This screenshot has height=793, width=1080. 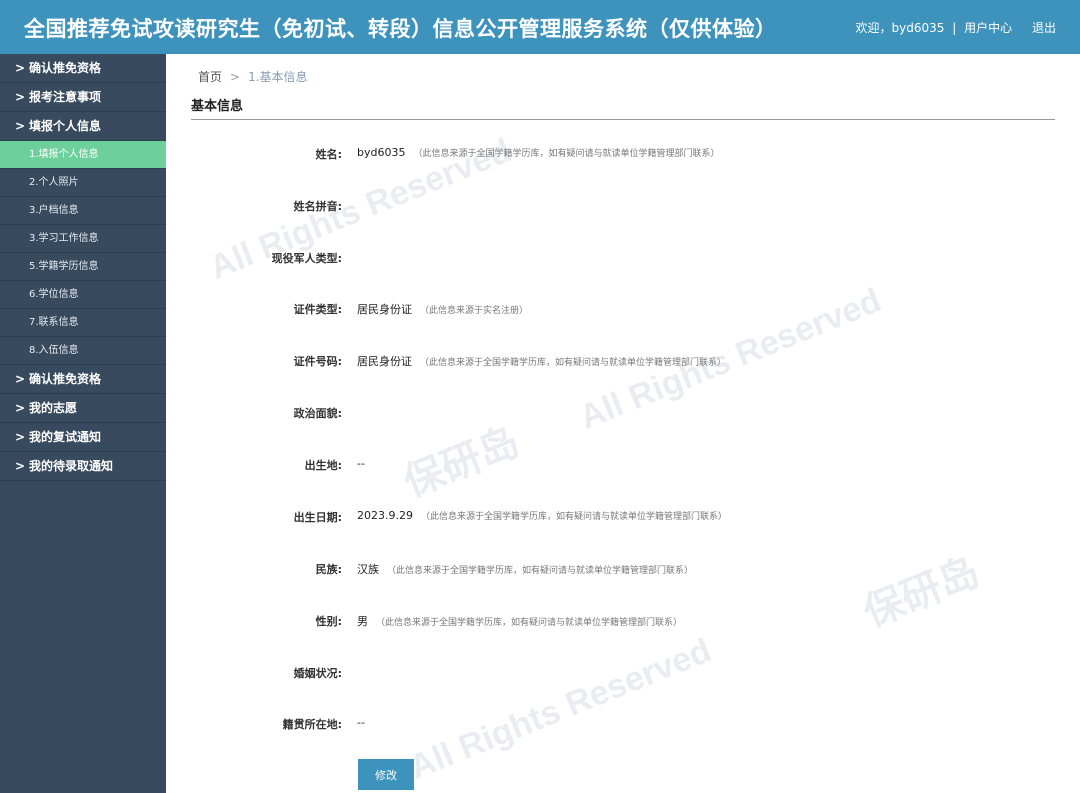 I want to click on sidebar-subitem-education: 5.学籍学历信息, so click(x=83, y=267).